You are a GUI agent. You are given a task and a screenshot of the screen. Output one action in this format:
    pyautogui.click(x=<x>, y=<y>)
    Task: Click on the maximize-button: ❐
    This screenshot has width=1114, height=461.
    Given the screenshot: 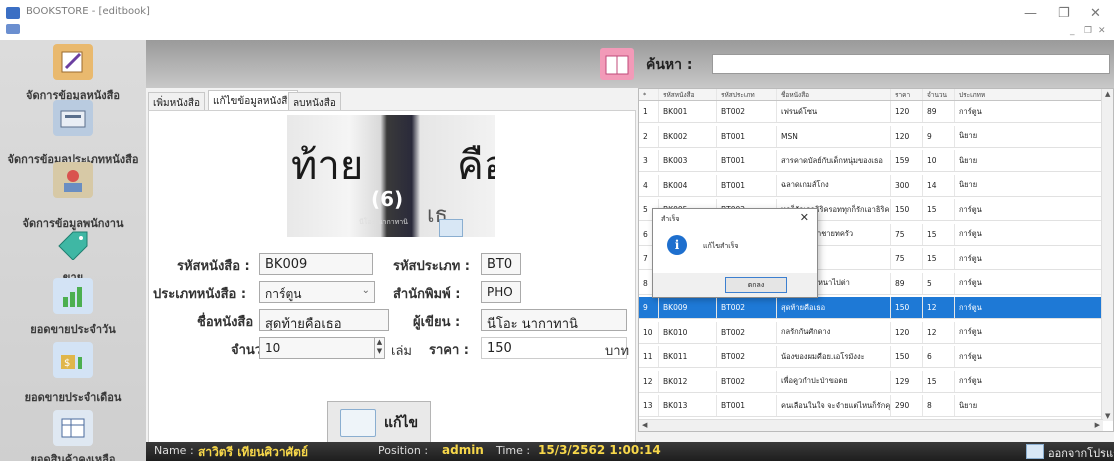 What is the action you would take?
    pyautogui.click(x=1064, y=13)
    